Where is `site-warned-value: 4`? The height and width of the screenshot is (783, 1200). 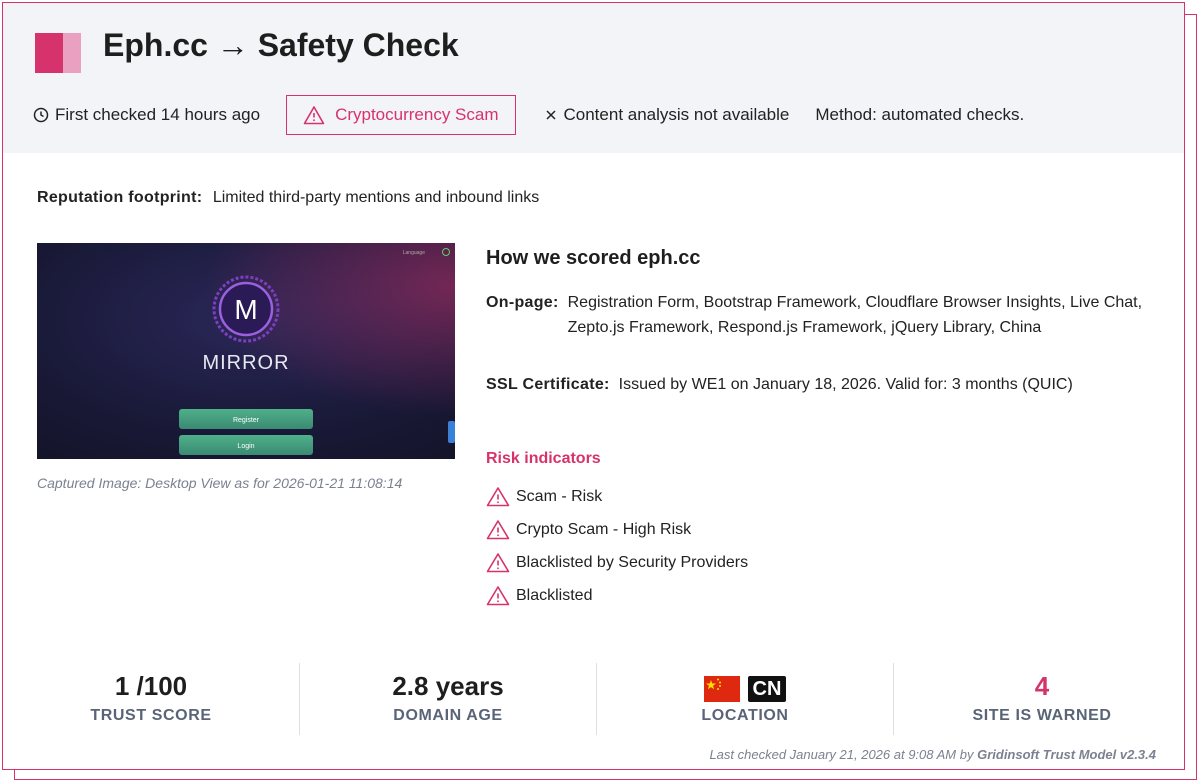
site-warned-value: 4 is located at coordinates (1042, 686).